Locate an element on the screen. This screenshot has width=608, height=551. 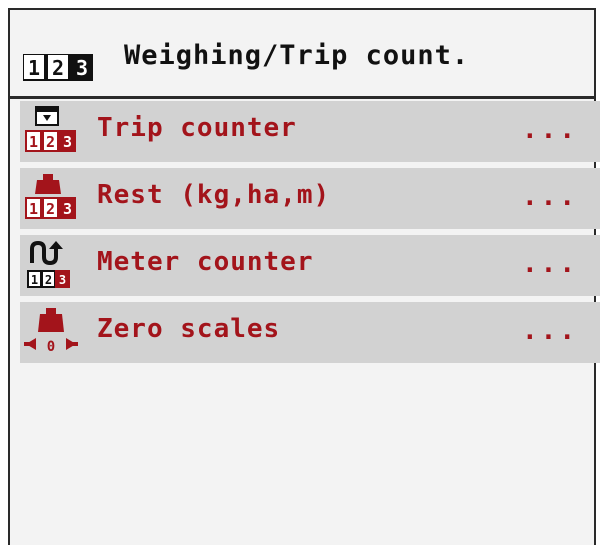
page-title: Weighing/Trip count. is located at coordinates (297, 55).